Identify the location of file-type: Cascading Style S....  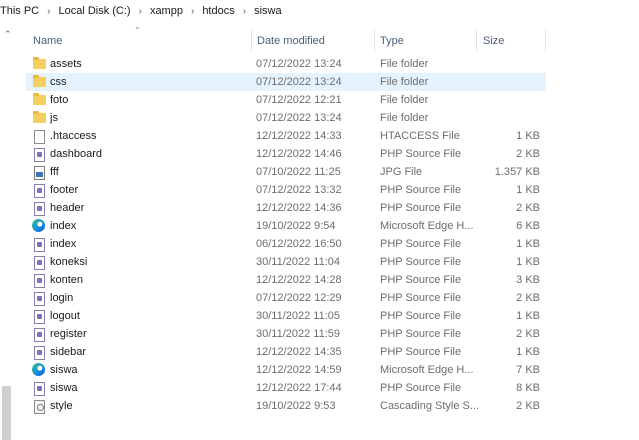
(430, 406).